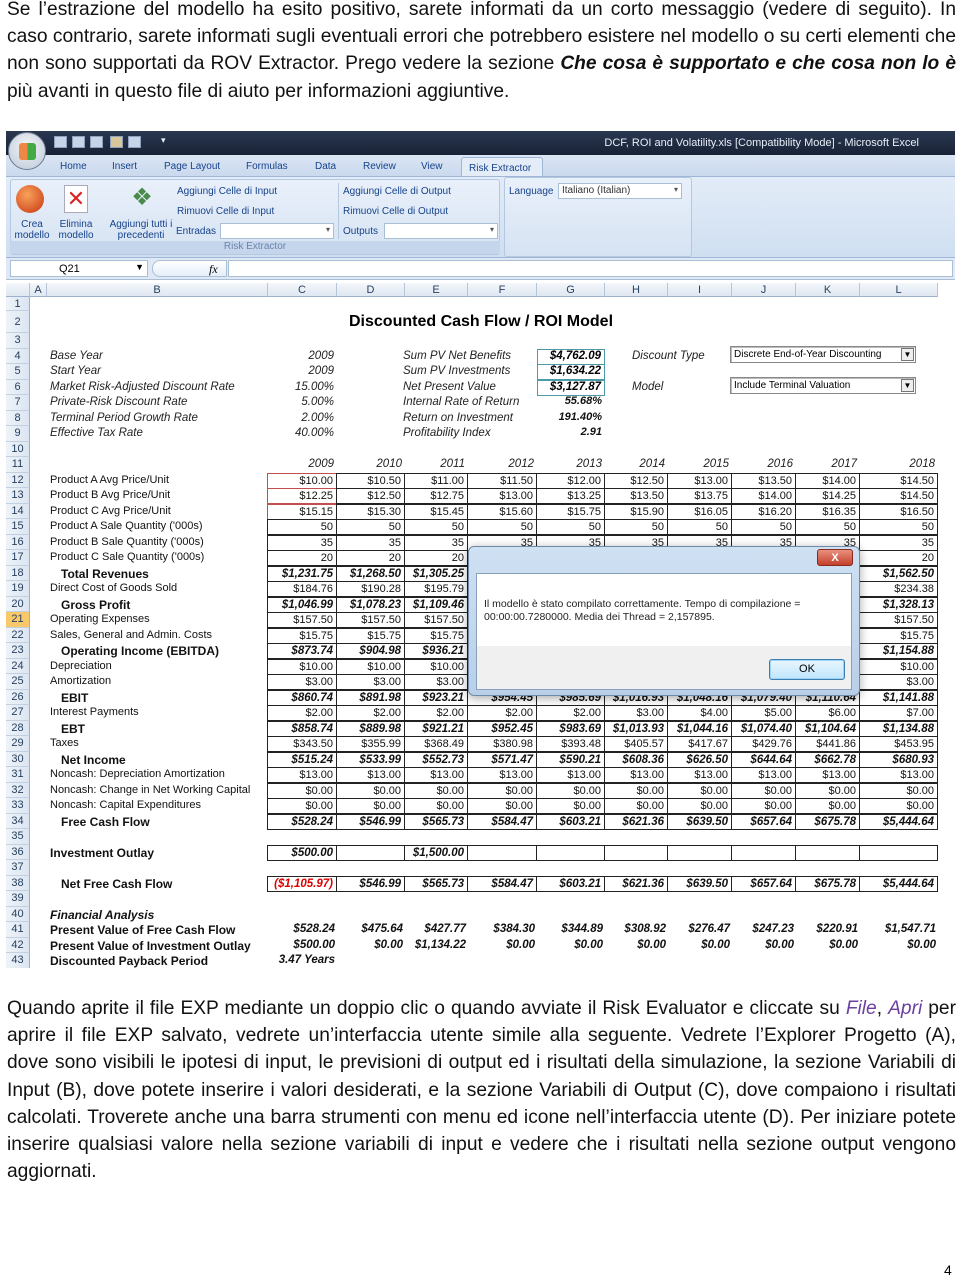 This screenshot has height=1279, width=960. Describe the element at coordinates (18, 635) in the screenshot. I see `row-header-22: 22` at that location.